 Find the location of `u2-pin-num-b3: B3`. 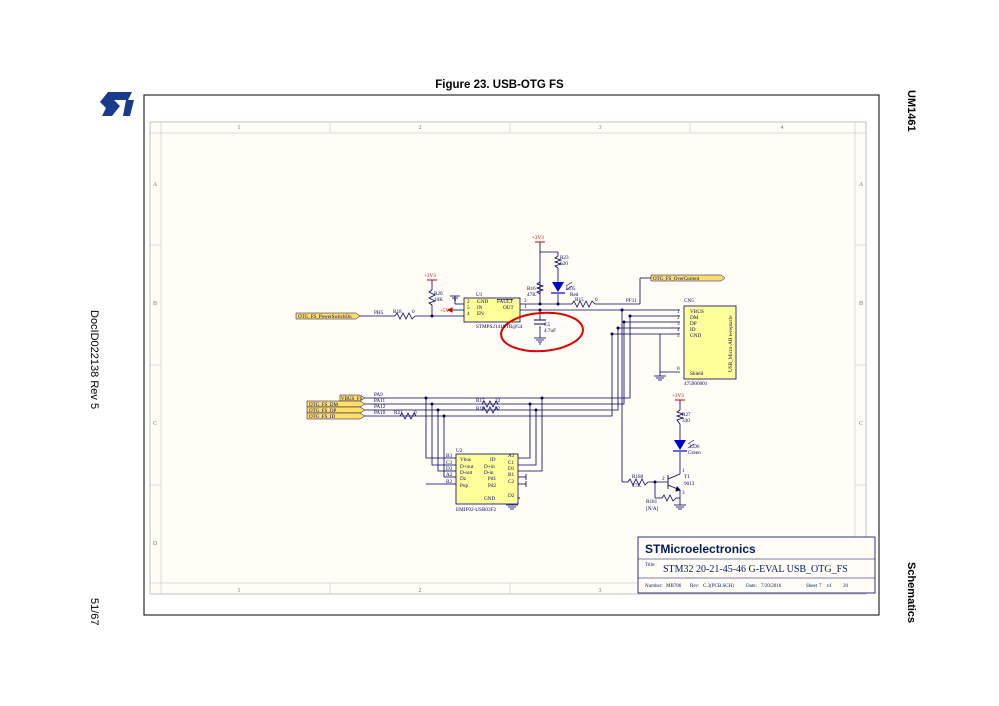

u2-pin-num-b3: B3 is located at coordinates (449, 456).